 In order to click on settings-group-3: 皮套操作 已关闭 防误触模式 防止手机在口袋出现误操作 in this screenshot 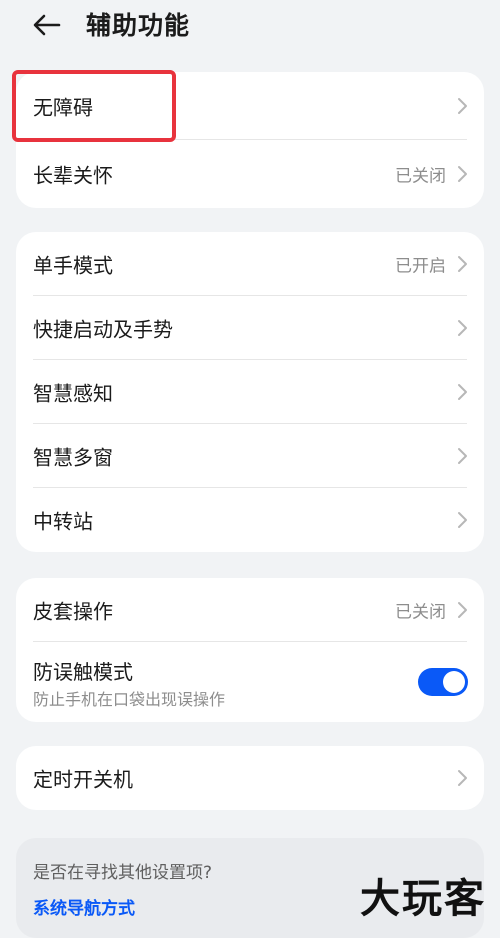, I will do `click(250, 650)`.